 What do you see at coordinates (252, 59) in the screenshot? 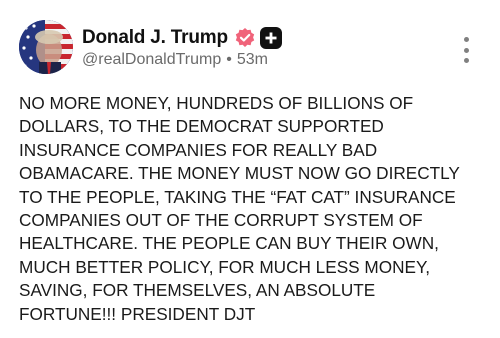
I see `post-timestamp: 53m` at bounding box center [252, 59].